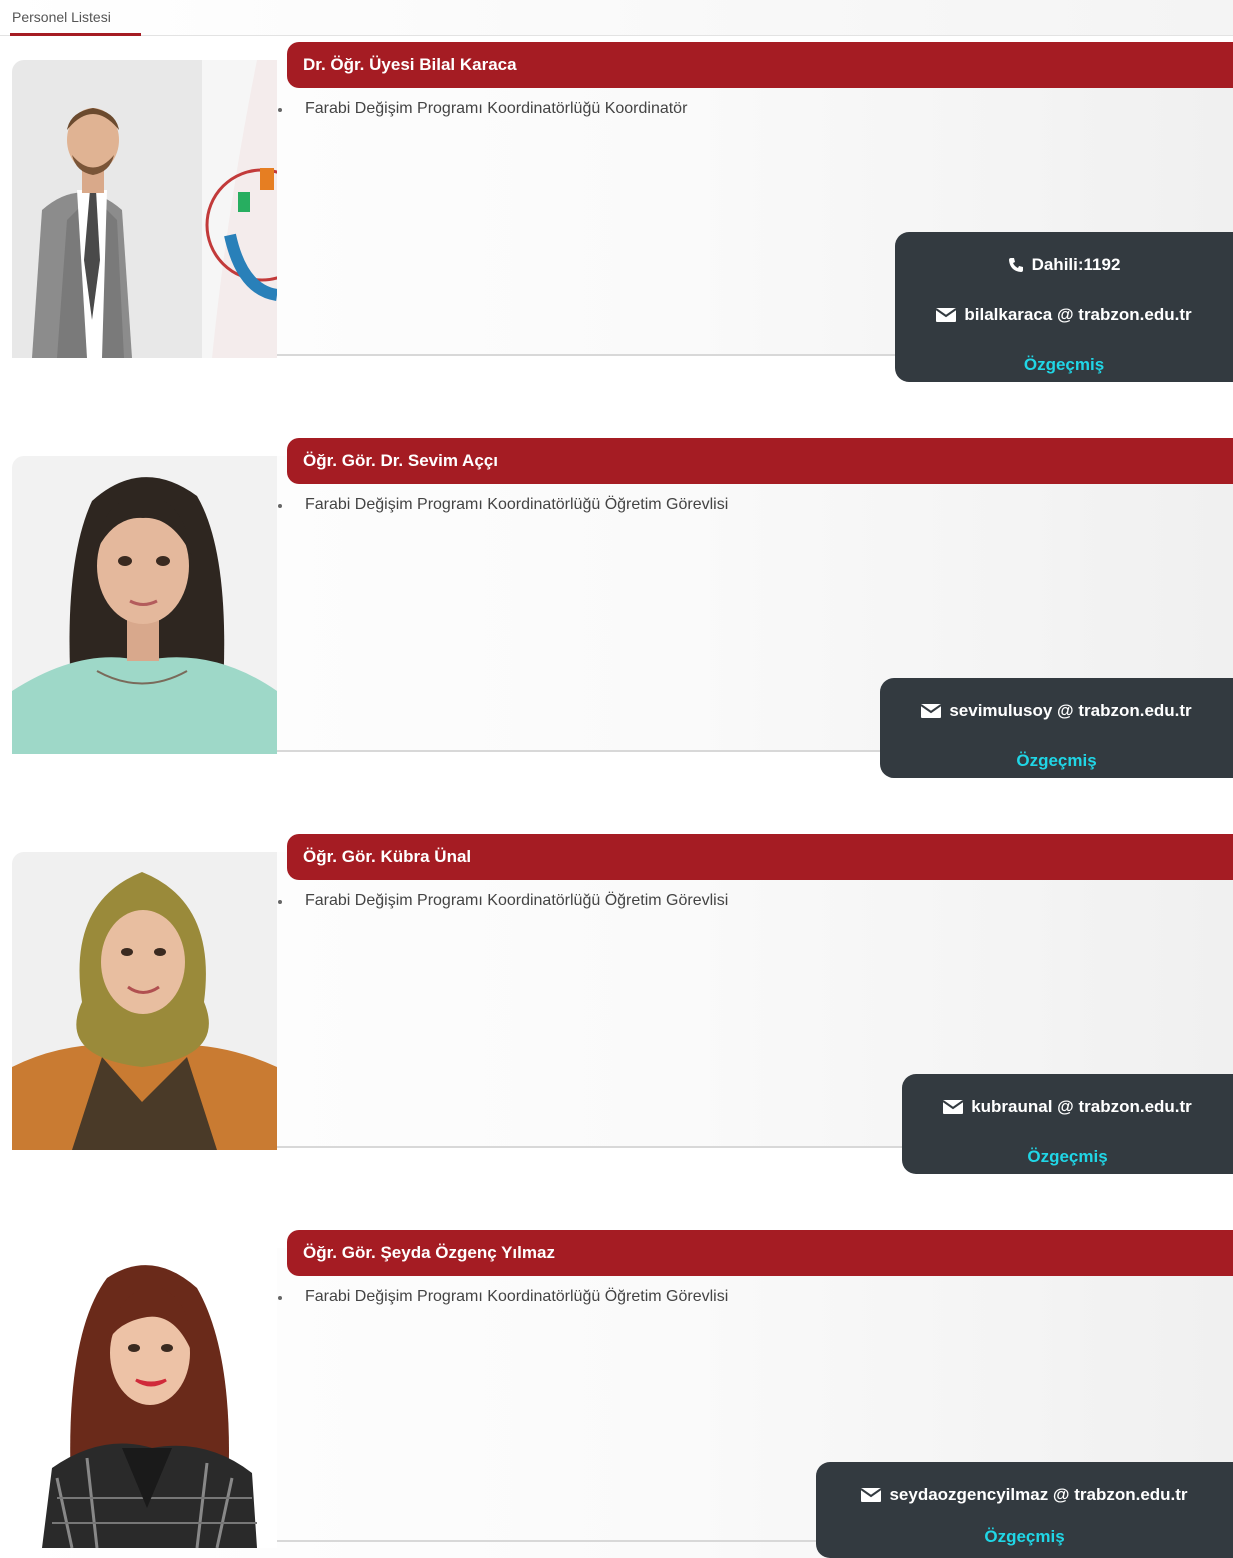 The width and height of the screenshot is (1233, 1558). What do you see at coordinates (760, 461) in the screenshot?
I see `staff-name-bar: Öğr. Gör. Dr. Sevim Aççı` at bounding box center [760, 461].